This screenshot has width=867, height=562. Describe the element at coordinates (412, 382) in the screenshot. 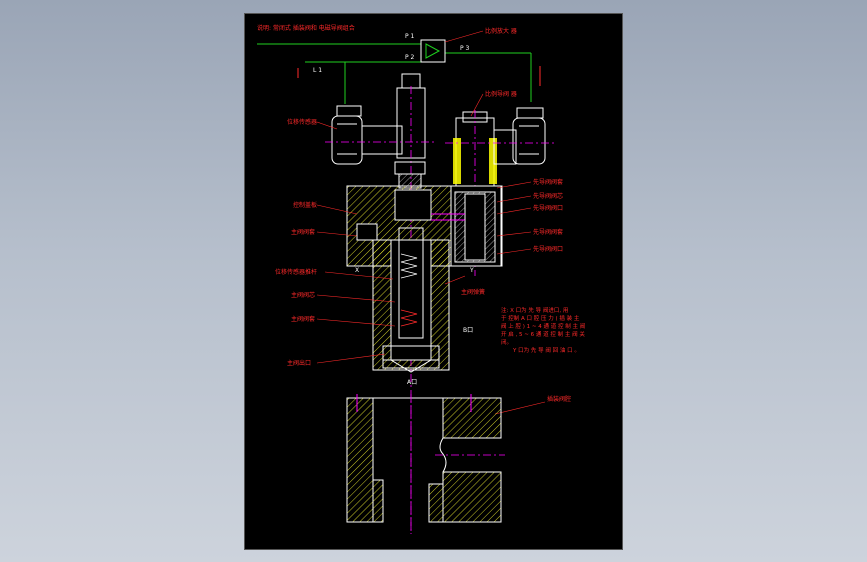

I see `port-a-label: A口` at that location.